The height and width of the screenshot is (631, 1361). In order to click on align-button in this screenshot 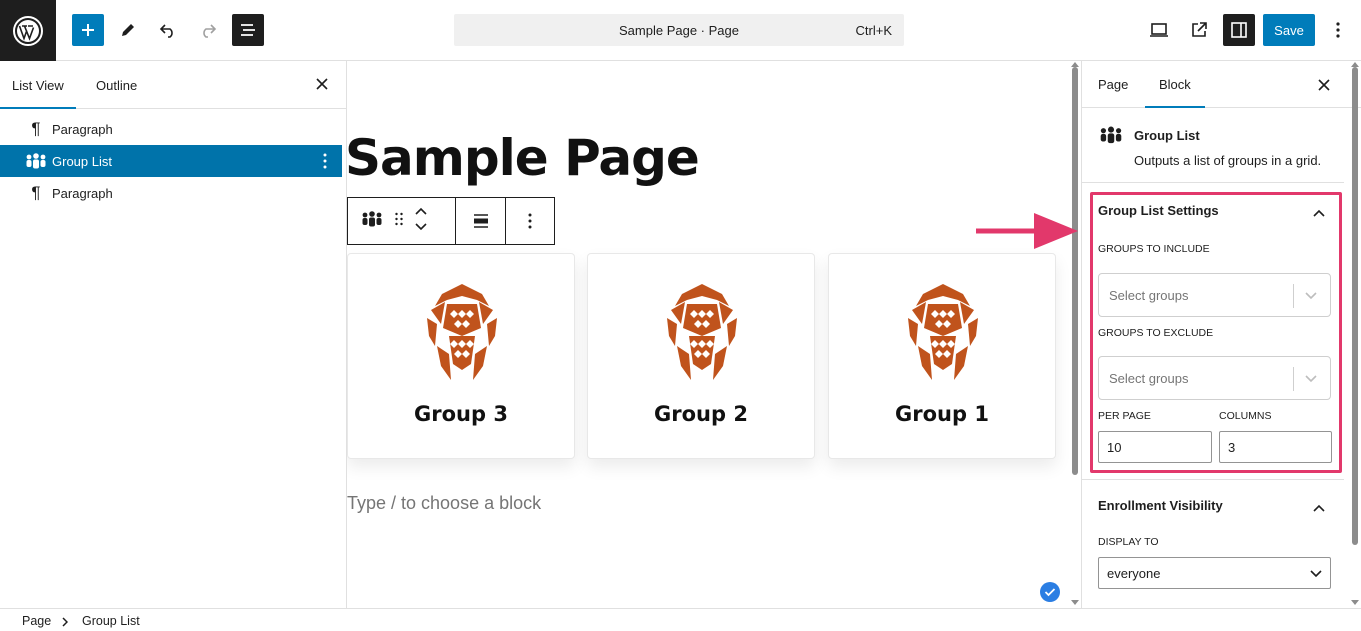, I will do `click(481, 221)`.